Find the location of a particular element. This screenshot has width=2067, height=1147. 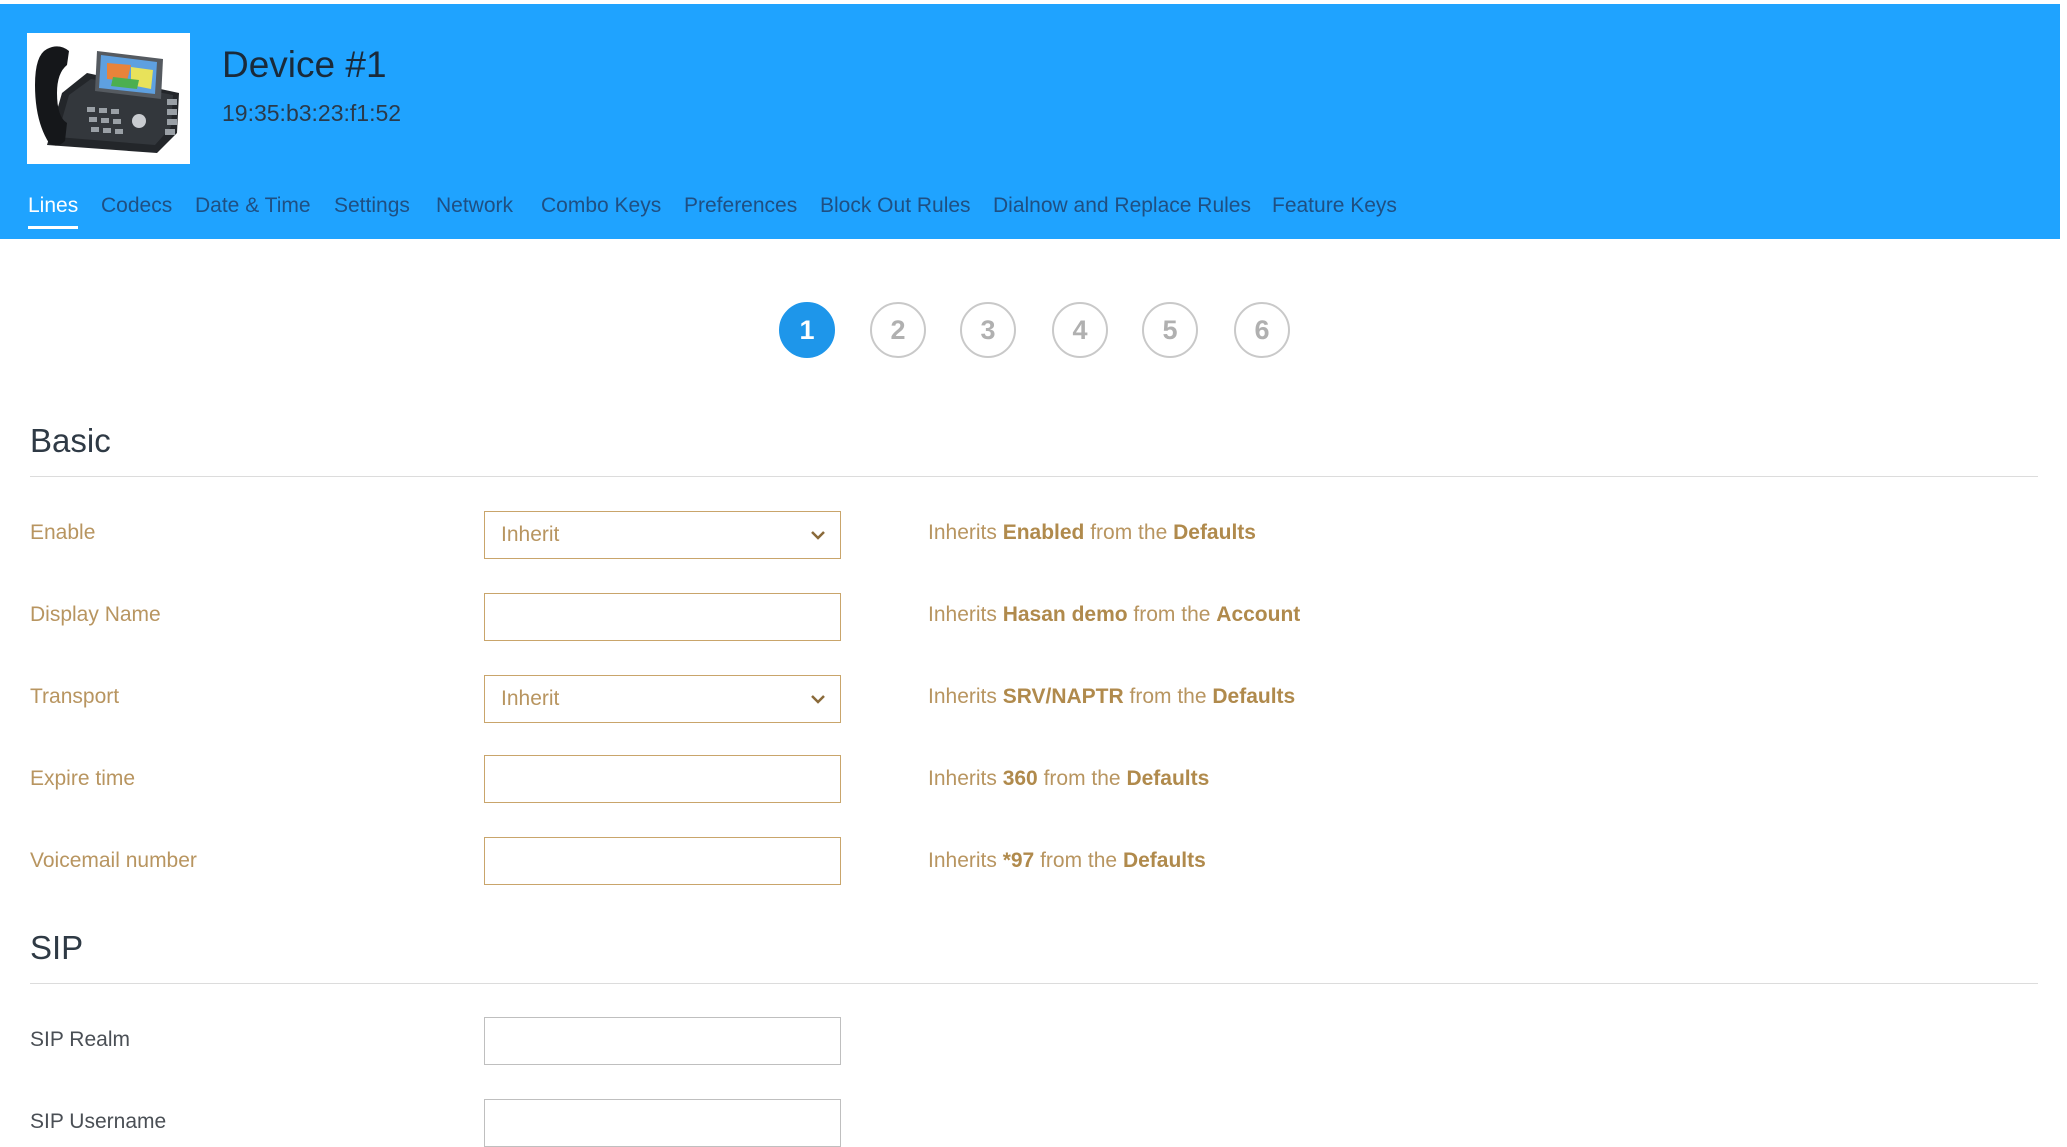

device-title: Device #1 is located at coordinates (304, 64).